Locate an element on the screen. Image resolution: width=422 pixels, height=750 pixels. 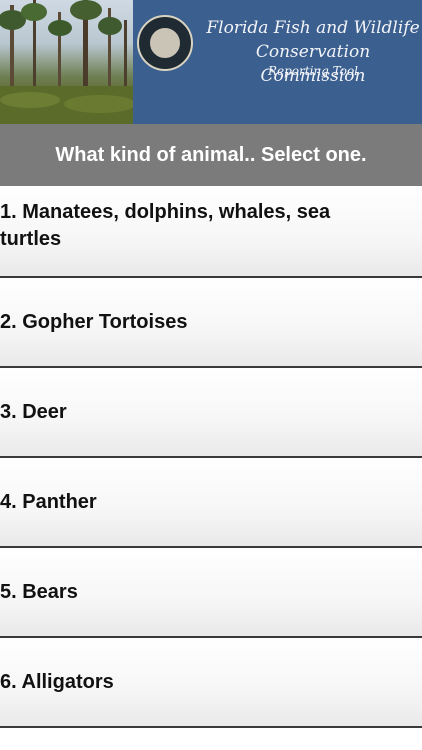
option-gopher-tortoises: 2. Gopher Tortoises is located at coordinates (211, 323).